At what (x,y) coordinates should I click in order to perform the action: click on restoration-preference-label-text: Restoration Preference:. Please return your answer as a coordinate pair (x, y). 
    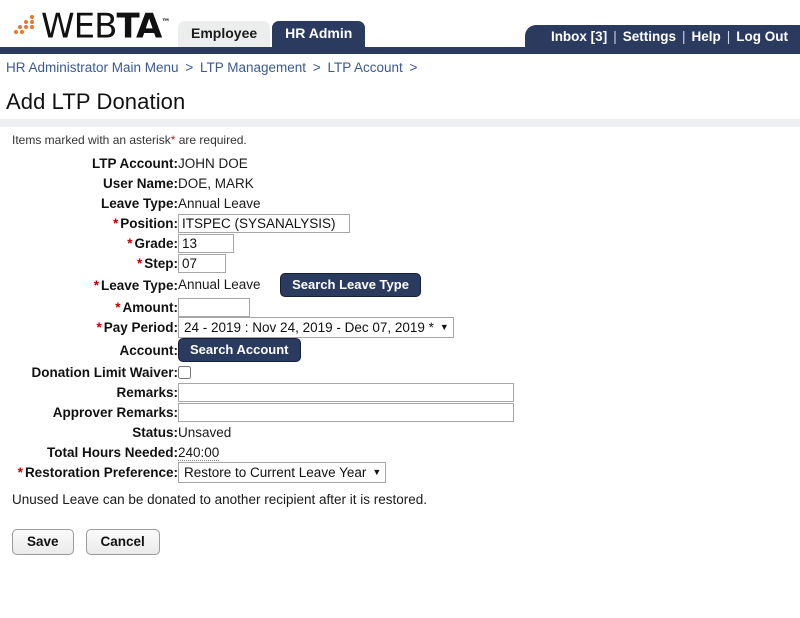
    Looking at the image, I should click on (101, 472).